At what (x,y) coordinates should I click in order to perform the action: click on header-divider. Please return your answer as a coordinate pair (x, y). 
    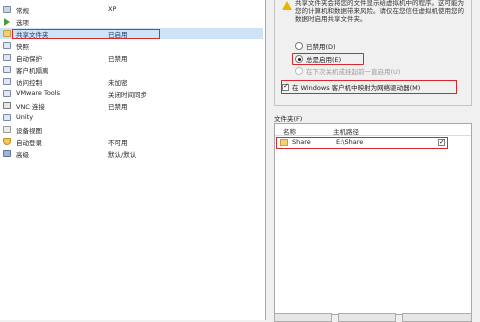
    Looking at the image, I should click on (373, 135).